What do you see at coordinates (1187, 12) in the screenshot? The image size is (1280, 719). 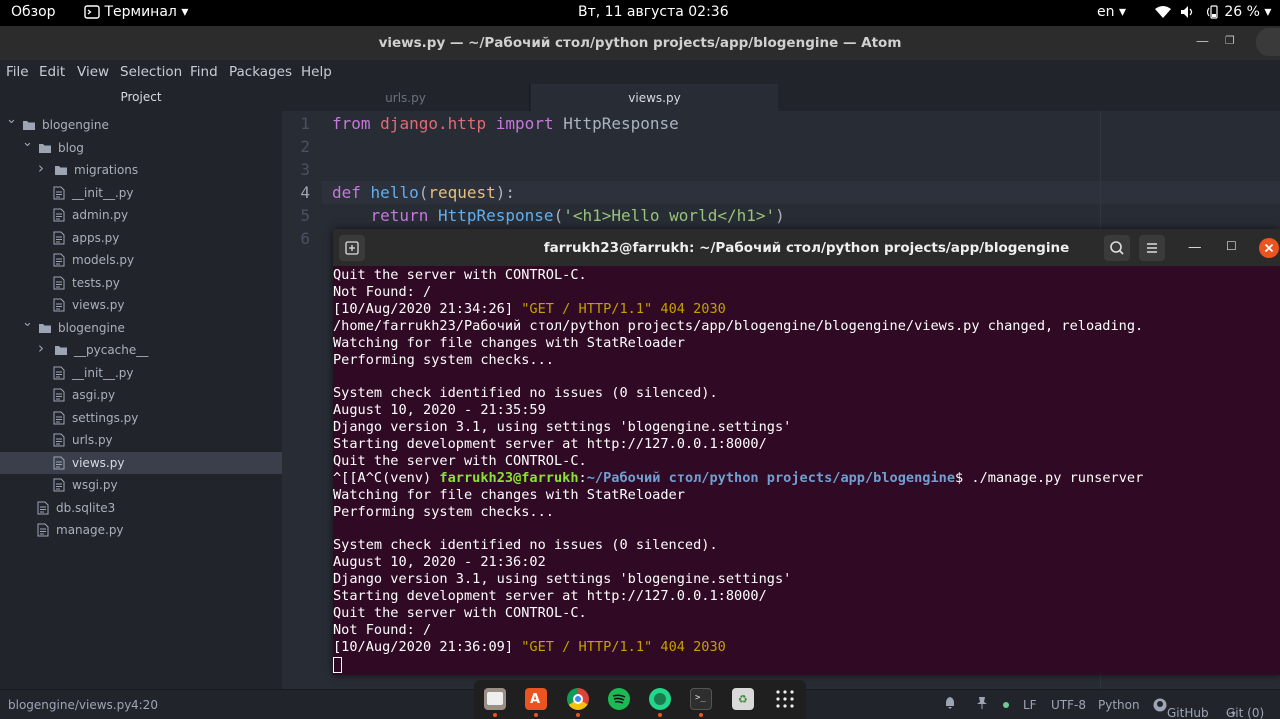 I see `volume-icon` at bounding box center [1187, 12].